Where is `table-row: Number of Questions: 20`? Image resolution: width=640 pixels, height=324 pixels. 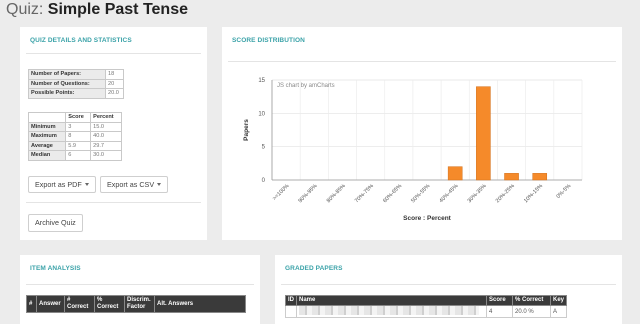 table-row: Number of Questions: 20 is located at coordinates (76, 83).